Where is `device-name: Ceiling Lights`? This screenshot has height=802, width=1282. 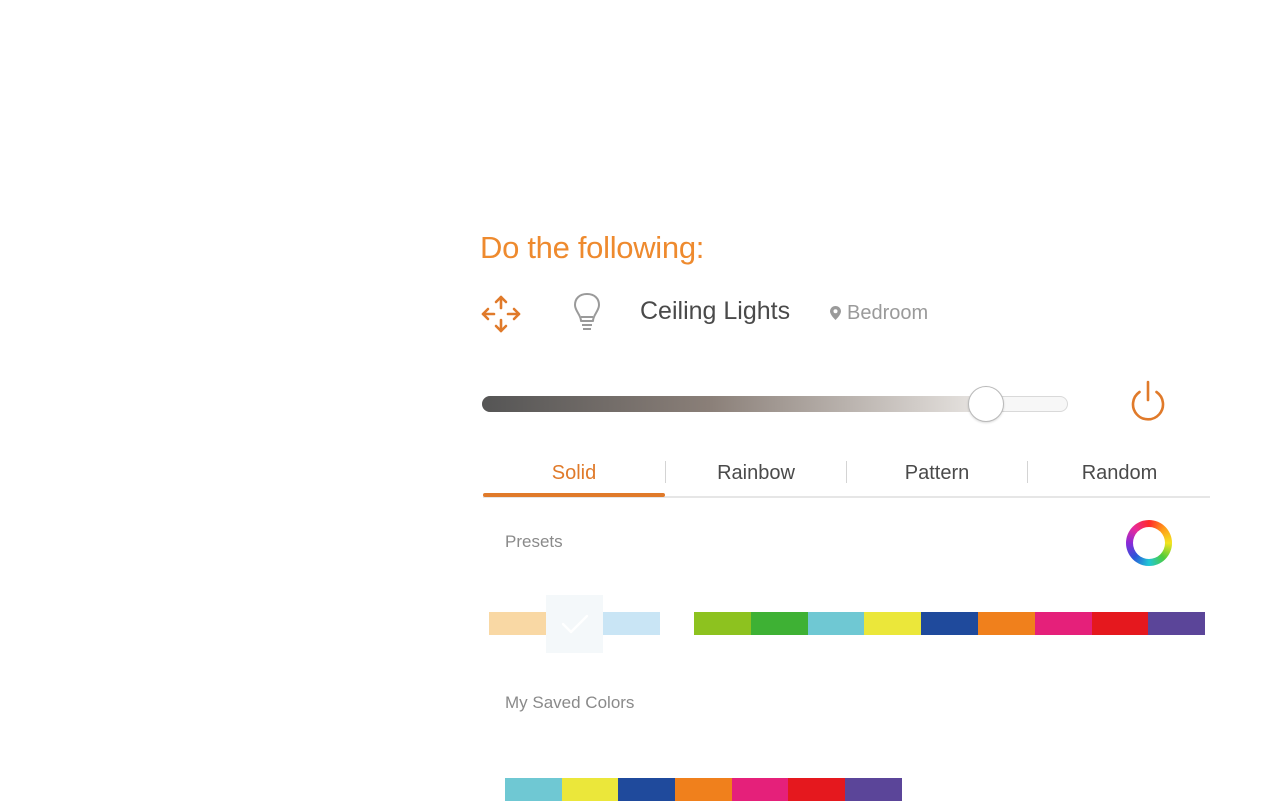
device-name: Ceiling Lights is located at coordinates (715, 311).